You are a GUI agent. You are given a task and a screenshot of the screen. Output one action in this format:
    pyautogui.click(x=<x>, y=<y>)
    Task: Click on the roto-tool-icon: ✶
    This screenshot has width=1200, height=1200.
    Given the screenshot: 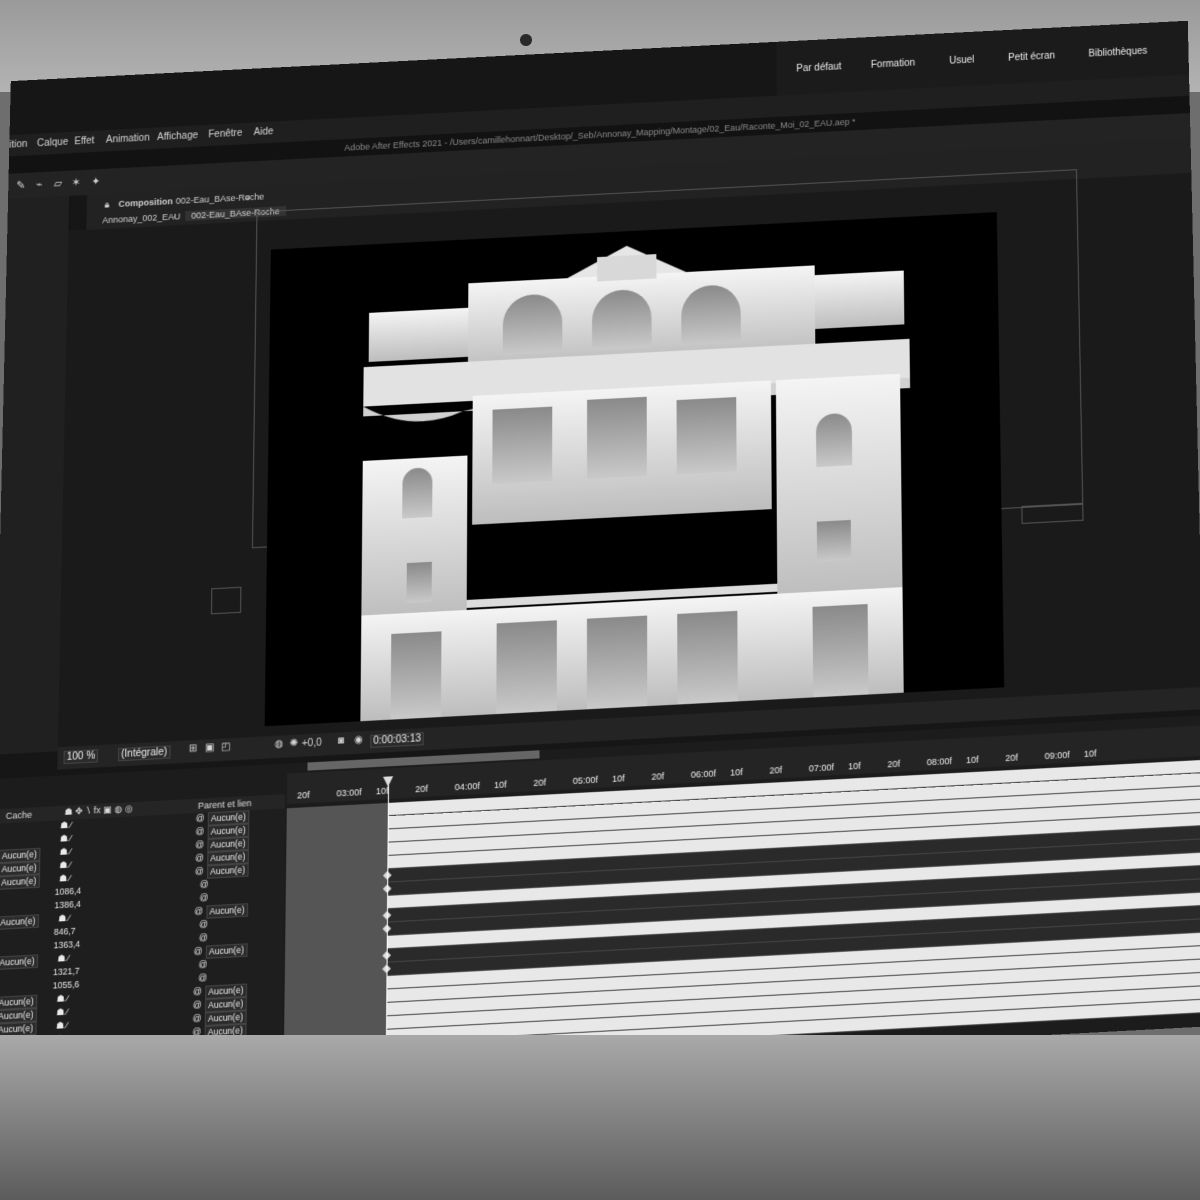 What is the action you would take?
    pyautogui.click(x=77, y=182)
    